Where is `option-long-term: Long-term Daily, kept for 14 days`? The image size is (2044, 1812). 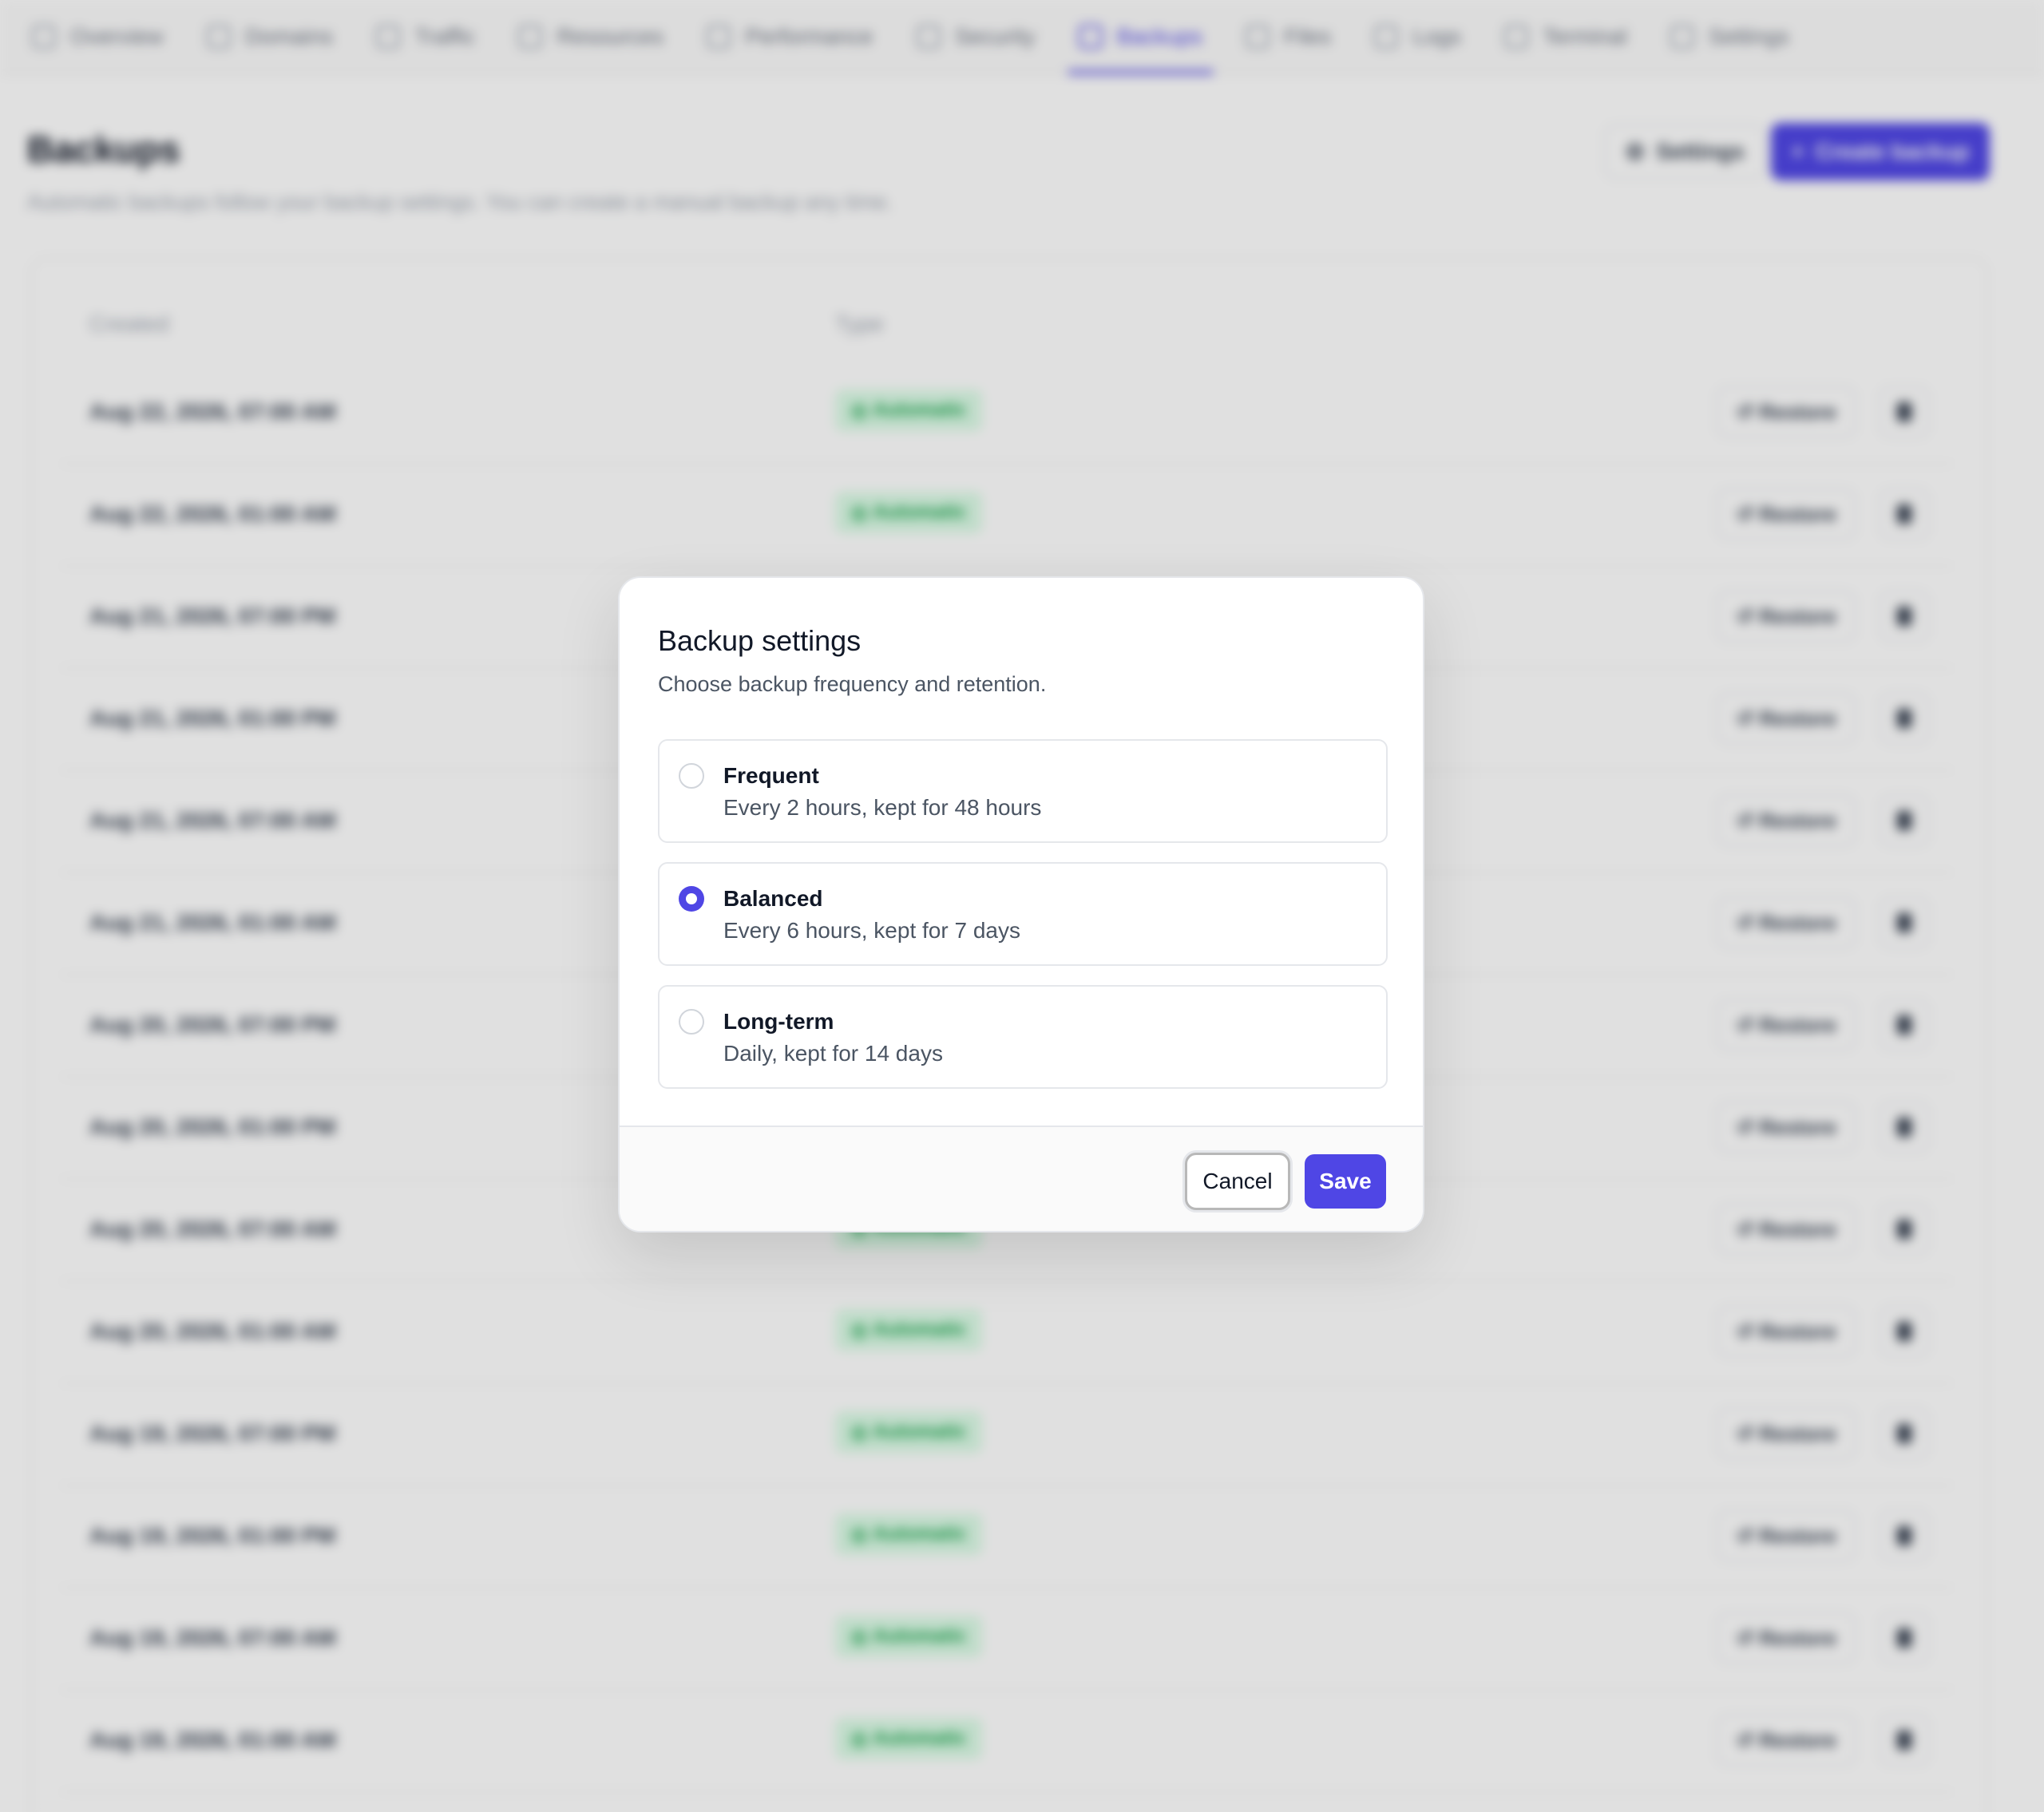 option-long-term: Long-term Daily, kept for 14 days is located at coordinates (1023, 1037).